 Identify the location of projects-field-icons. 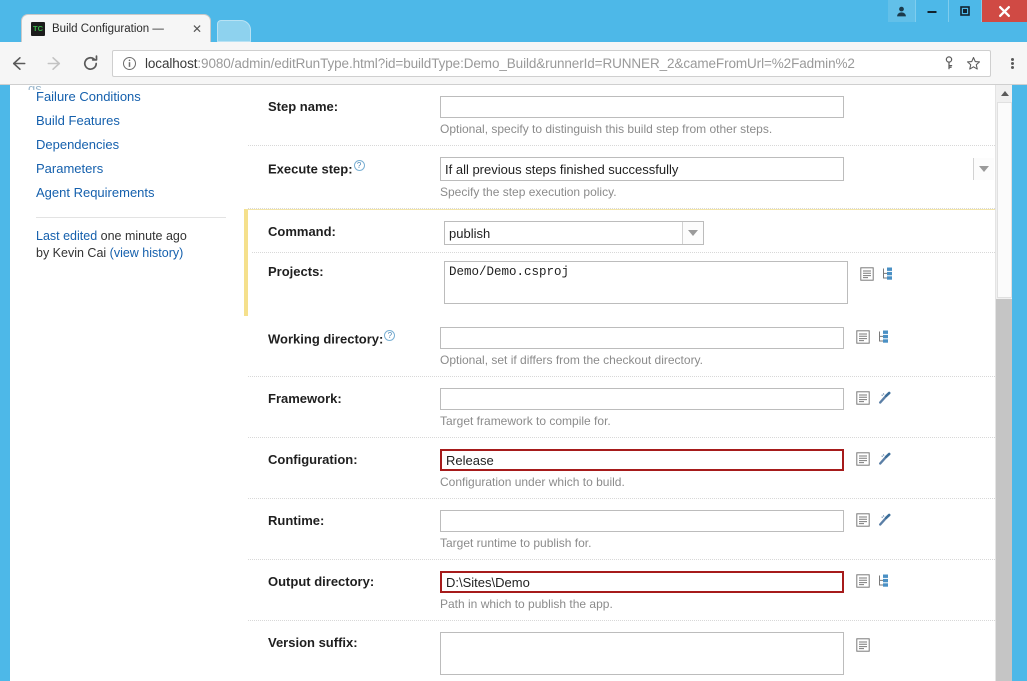
(877, 274).